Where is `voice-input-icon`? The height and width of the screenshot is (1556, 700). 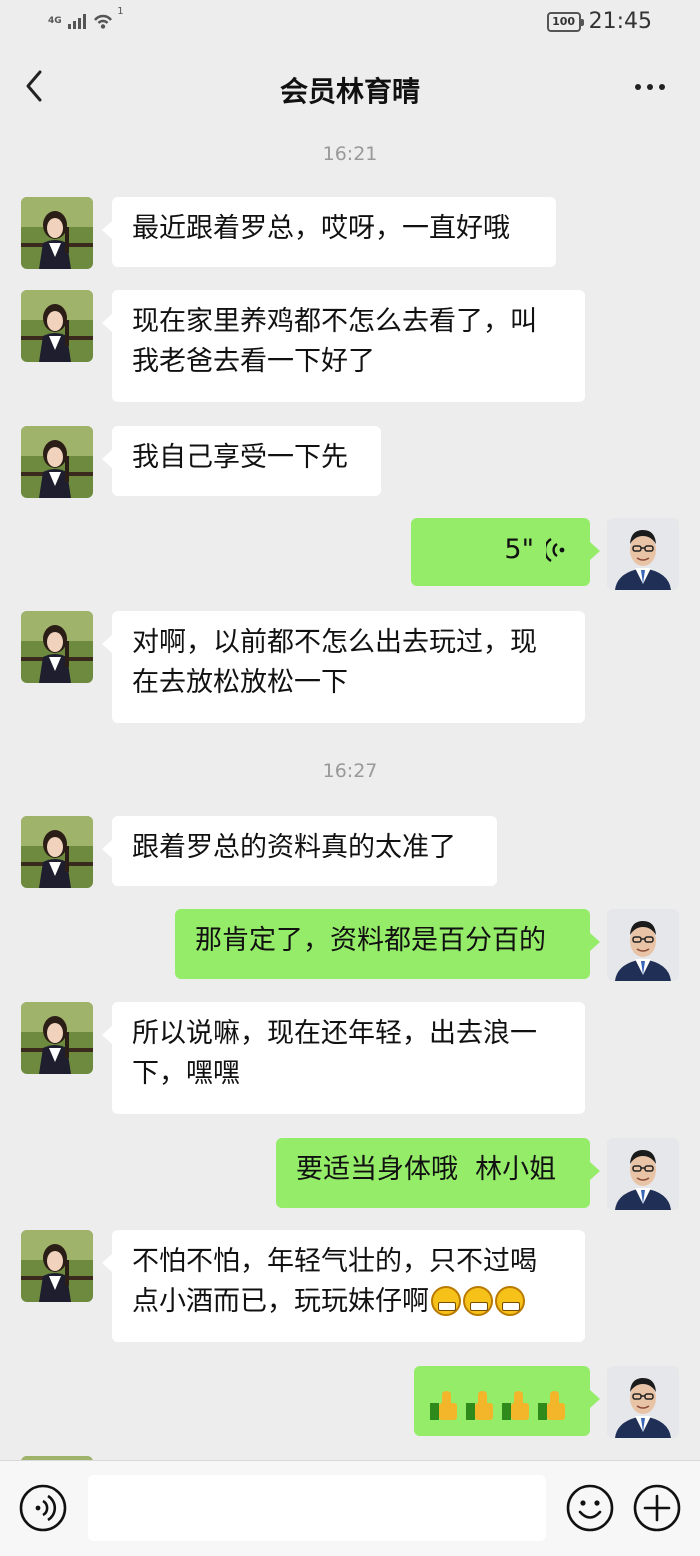
voice-input-icon is located at coordinates (43, 1508).